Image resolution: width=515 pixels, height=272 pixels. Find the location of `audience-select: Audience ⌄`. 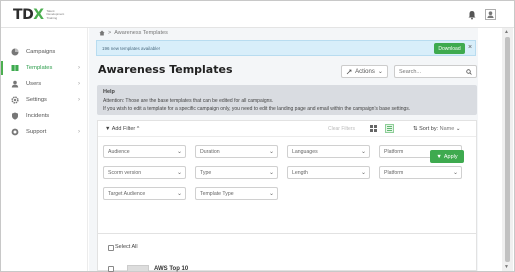

audience-select: Audience ⌄ is located at coordinates (144, 151).